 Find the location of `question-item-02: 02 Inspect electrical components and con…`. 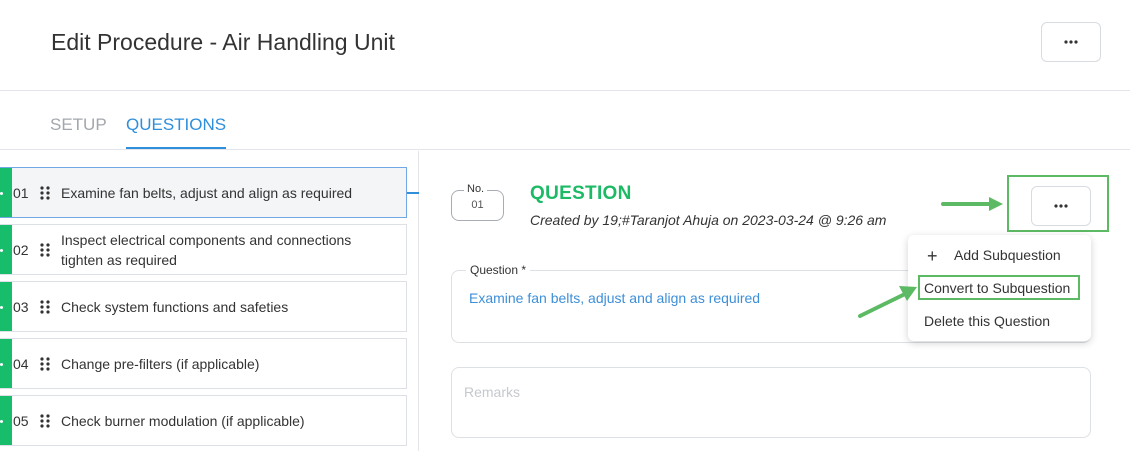

question-item-02: 02 Inspect electrical components and con… is located at coordinates (203, 249).